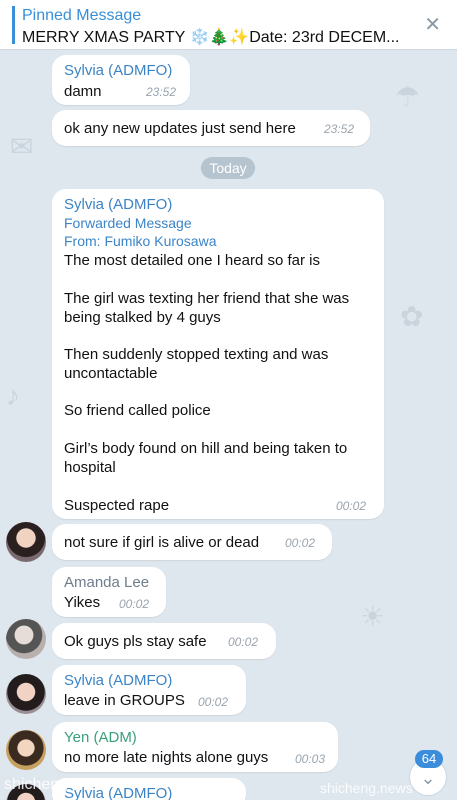 Image resolution: width=457 pixels, height=800 pixels. What do you see at coordinates (107, 582) in the screenshot?
I see `message-sender: Amanda Lee` at bounding box center [107, 582].